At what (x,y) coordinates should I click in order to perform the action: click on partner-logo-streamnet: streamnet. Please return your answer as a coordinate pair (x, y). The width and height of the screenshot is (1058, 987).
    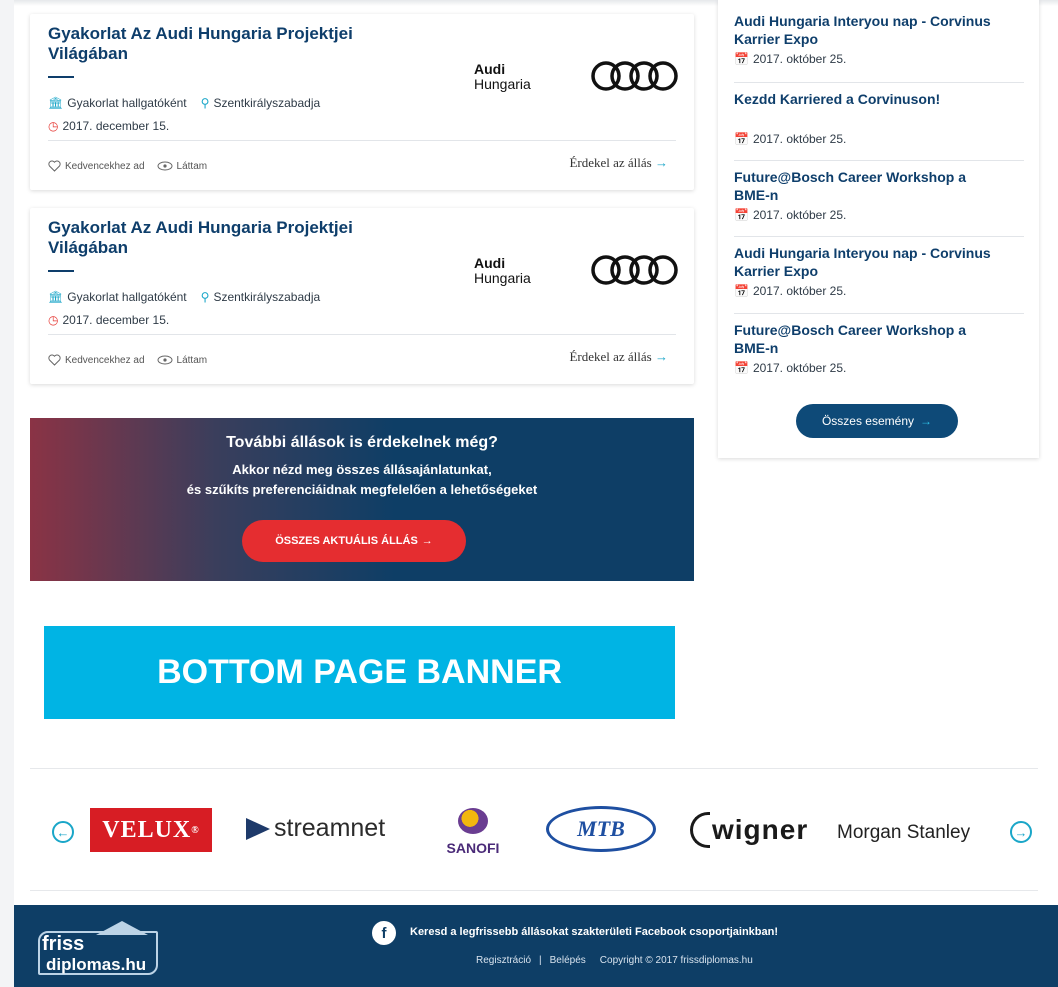
    Looking at the image, I should click on (315, 828).